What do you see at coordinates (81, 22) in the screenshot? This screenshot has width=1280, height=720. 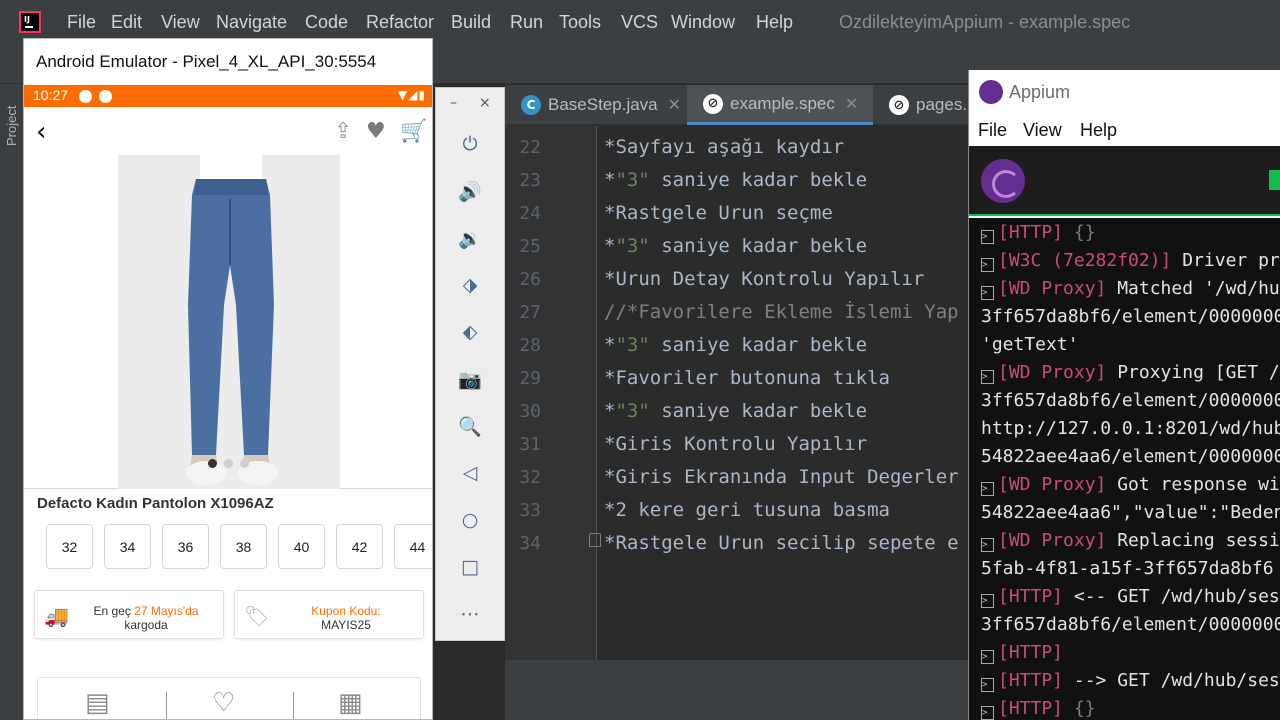 I see `ide-menu-file: File` at bounding box center [81, 22].